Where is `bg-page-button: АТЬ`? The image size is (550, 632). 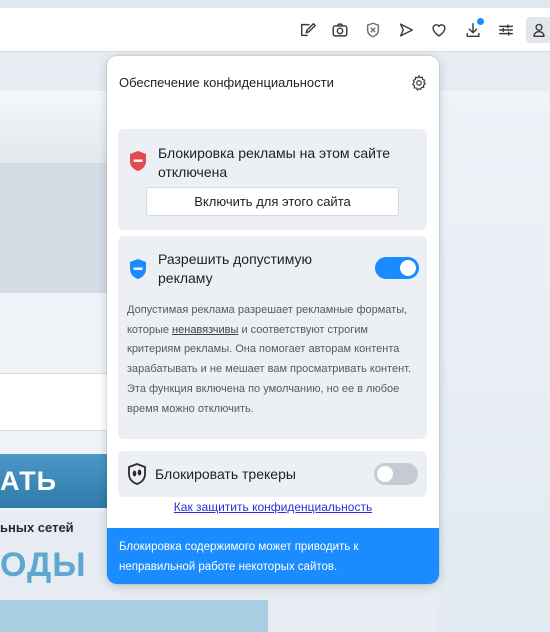
bg-page-button: АТЬ is located at coordinates (56, 481).